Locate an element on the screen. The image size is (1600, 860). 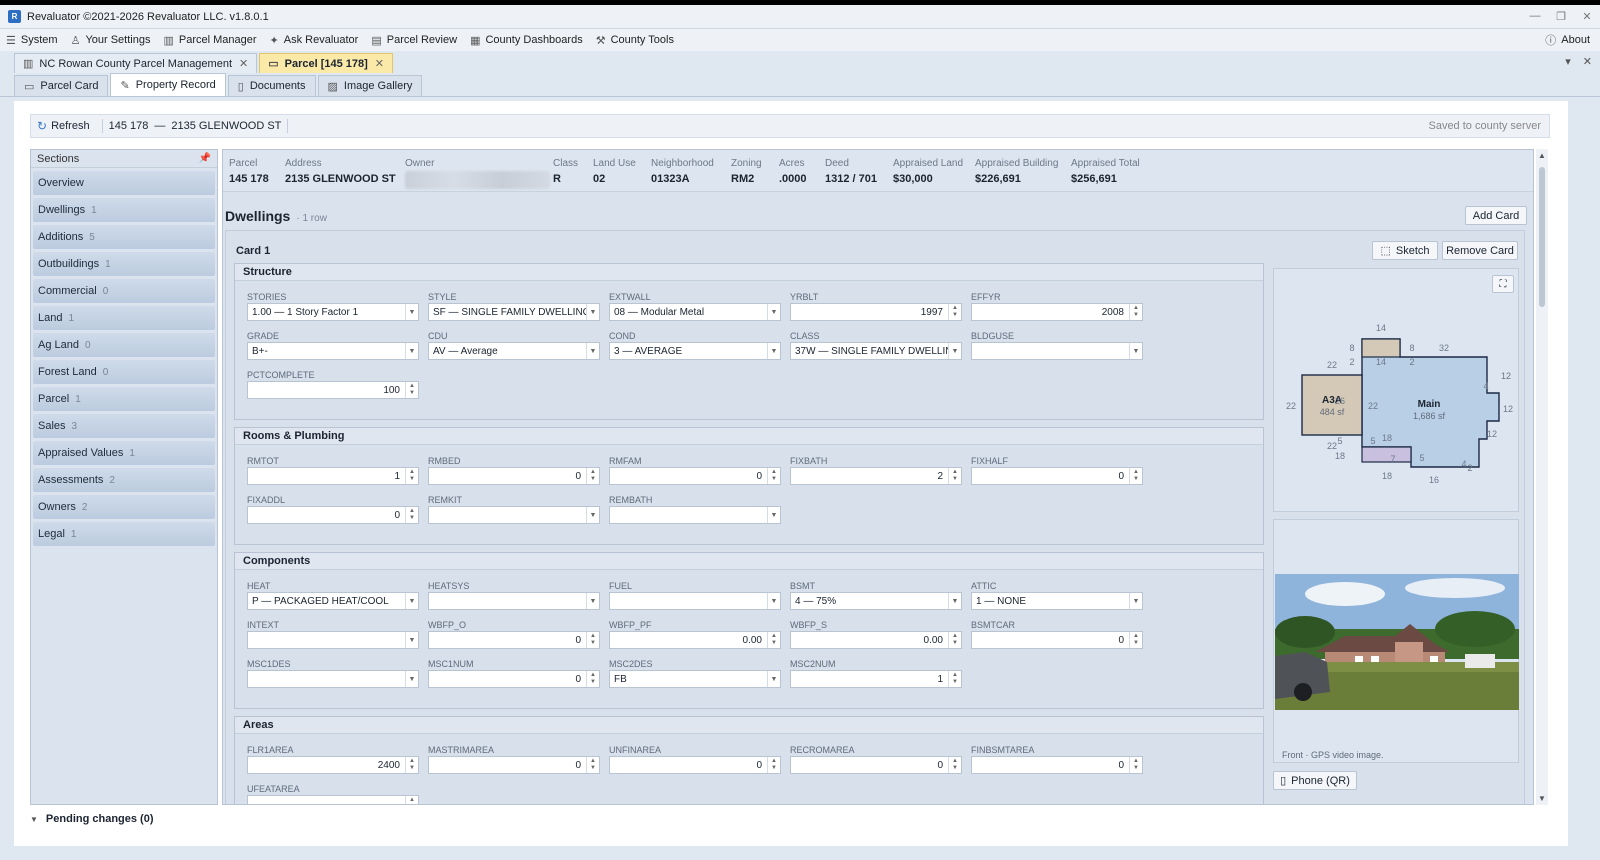
section-item: Owners 2 is located at coordinates (124, 507).